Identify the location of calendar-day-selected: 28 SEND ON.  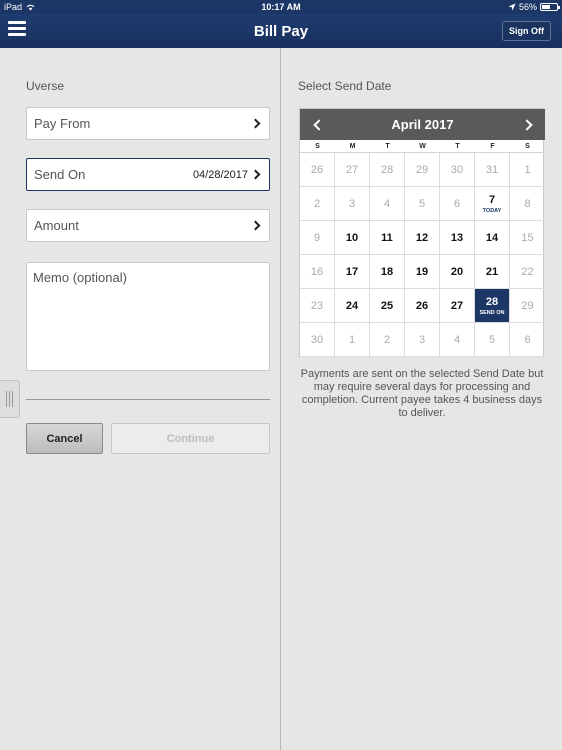
(492, 306).